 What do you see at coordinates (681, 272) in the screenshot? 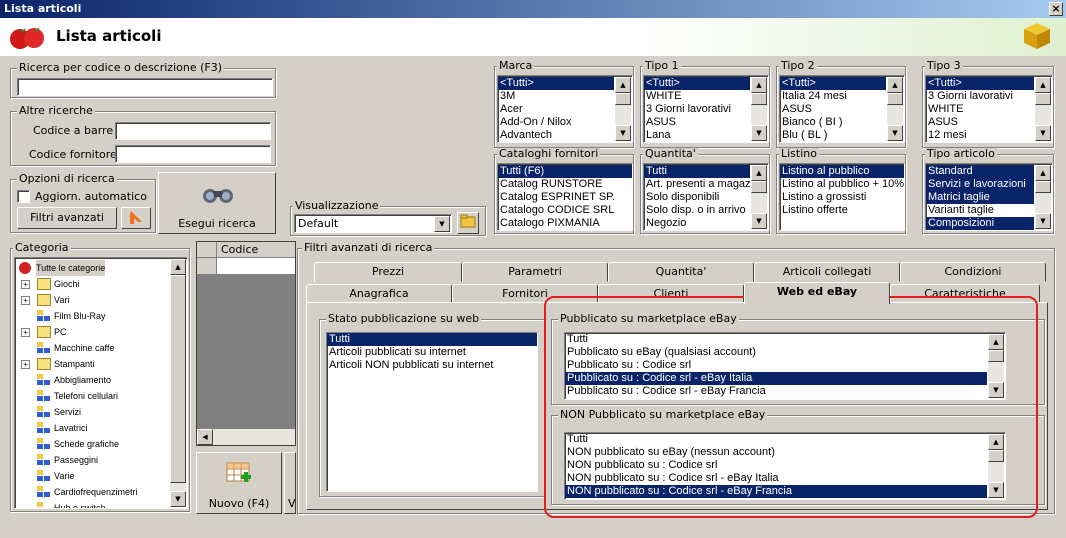
I see `tab-2: Quantita'` at bounding box center [681, 272].